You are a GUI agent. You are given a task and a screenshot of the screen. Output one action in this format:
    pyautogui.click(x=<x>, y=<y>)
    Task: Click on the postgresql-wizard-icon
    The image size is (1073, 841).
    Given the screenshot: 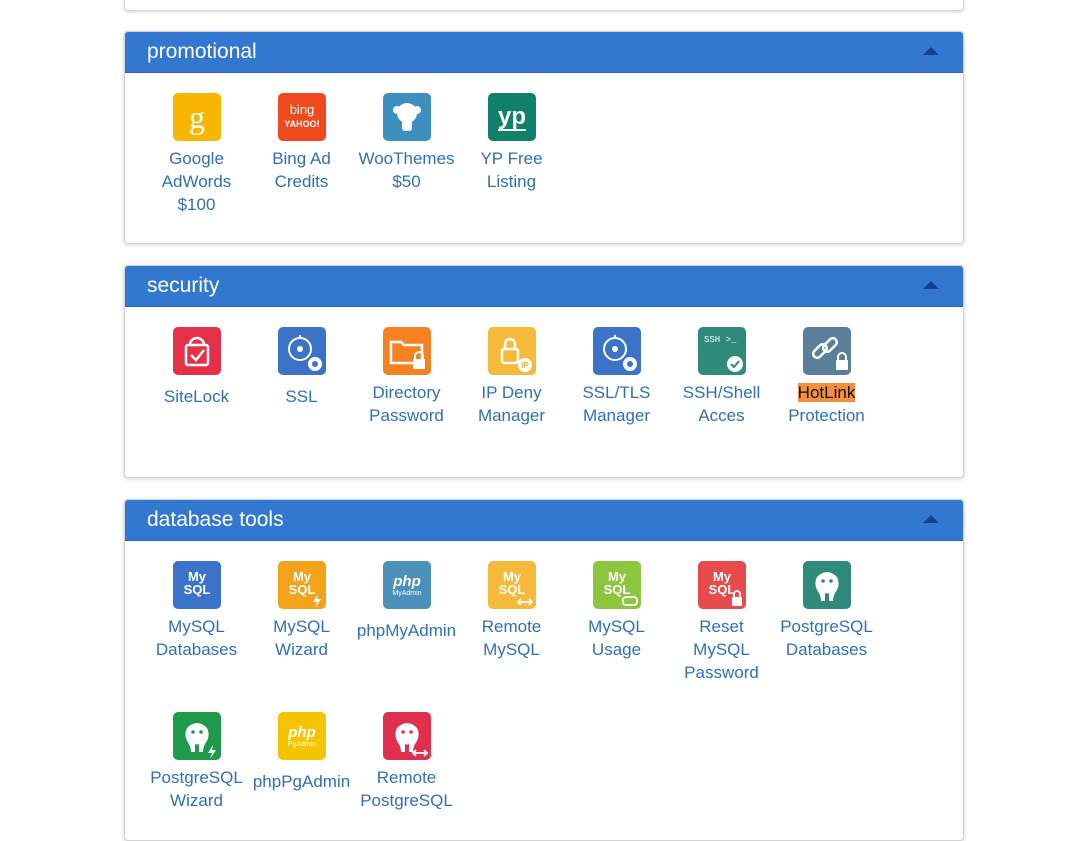 What is the action you would take?
    pyautogui.click(x=196, y=736)
    